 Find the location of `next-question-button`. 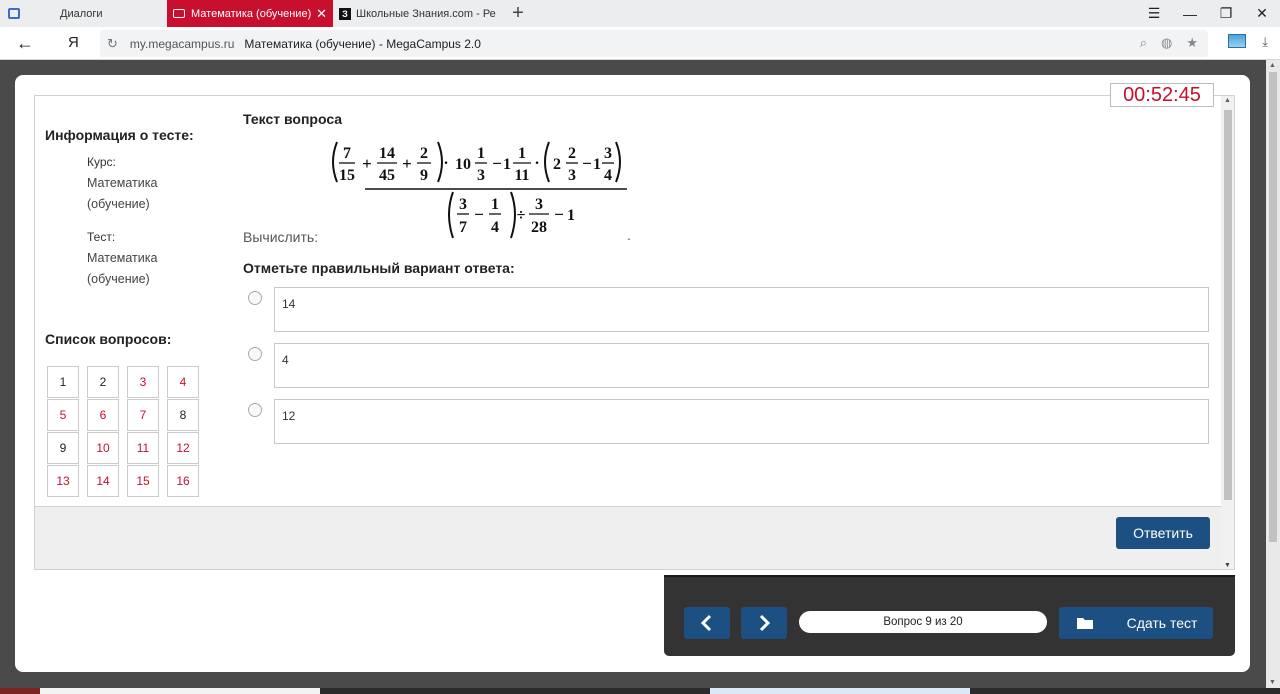

next-question-button is located at coordinates (764, 623).